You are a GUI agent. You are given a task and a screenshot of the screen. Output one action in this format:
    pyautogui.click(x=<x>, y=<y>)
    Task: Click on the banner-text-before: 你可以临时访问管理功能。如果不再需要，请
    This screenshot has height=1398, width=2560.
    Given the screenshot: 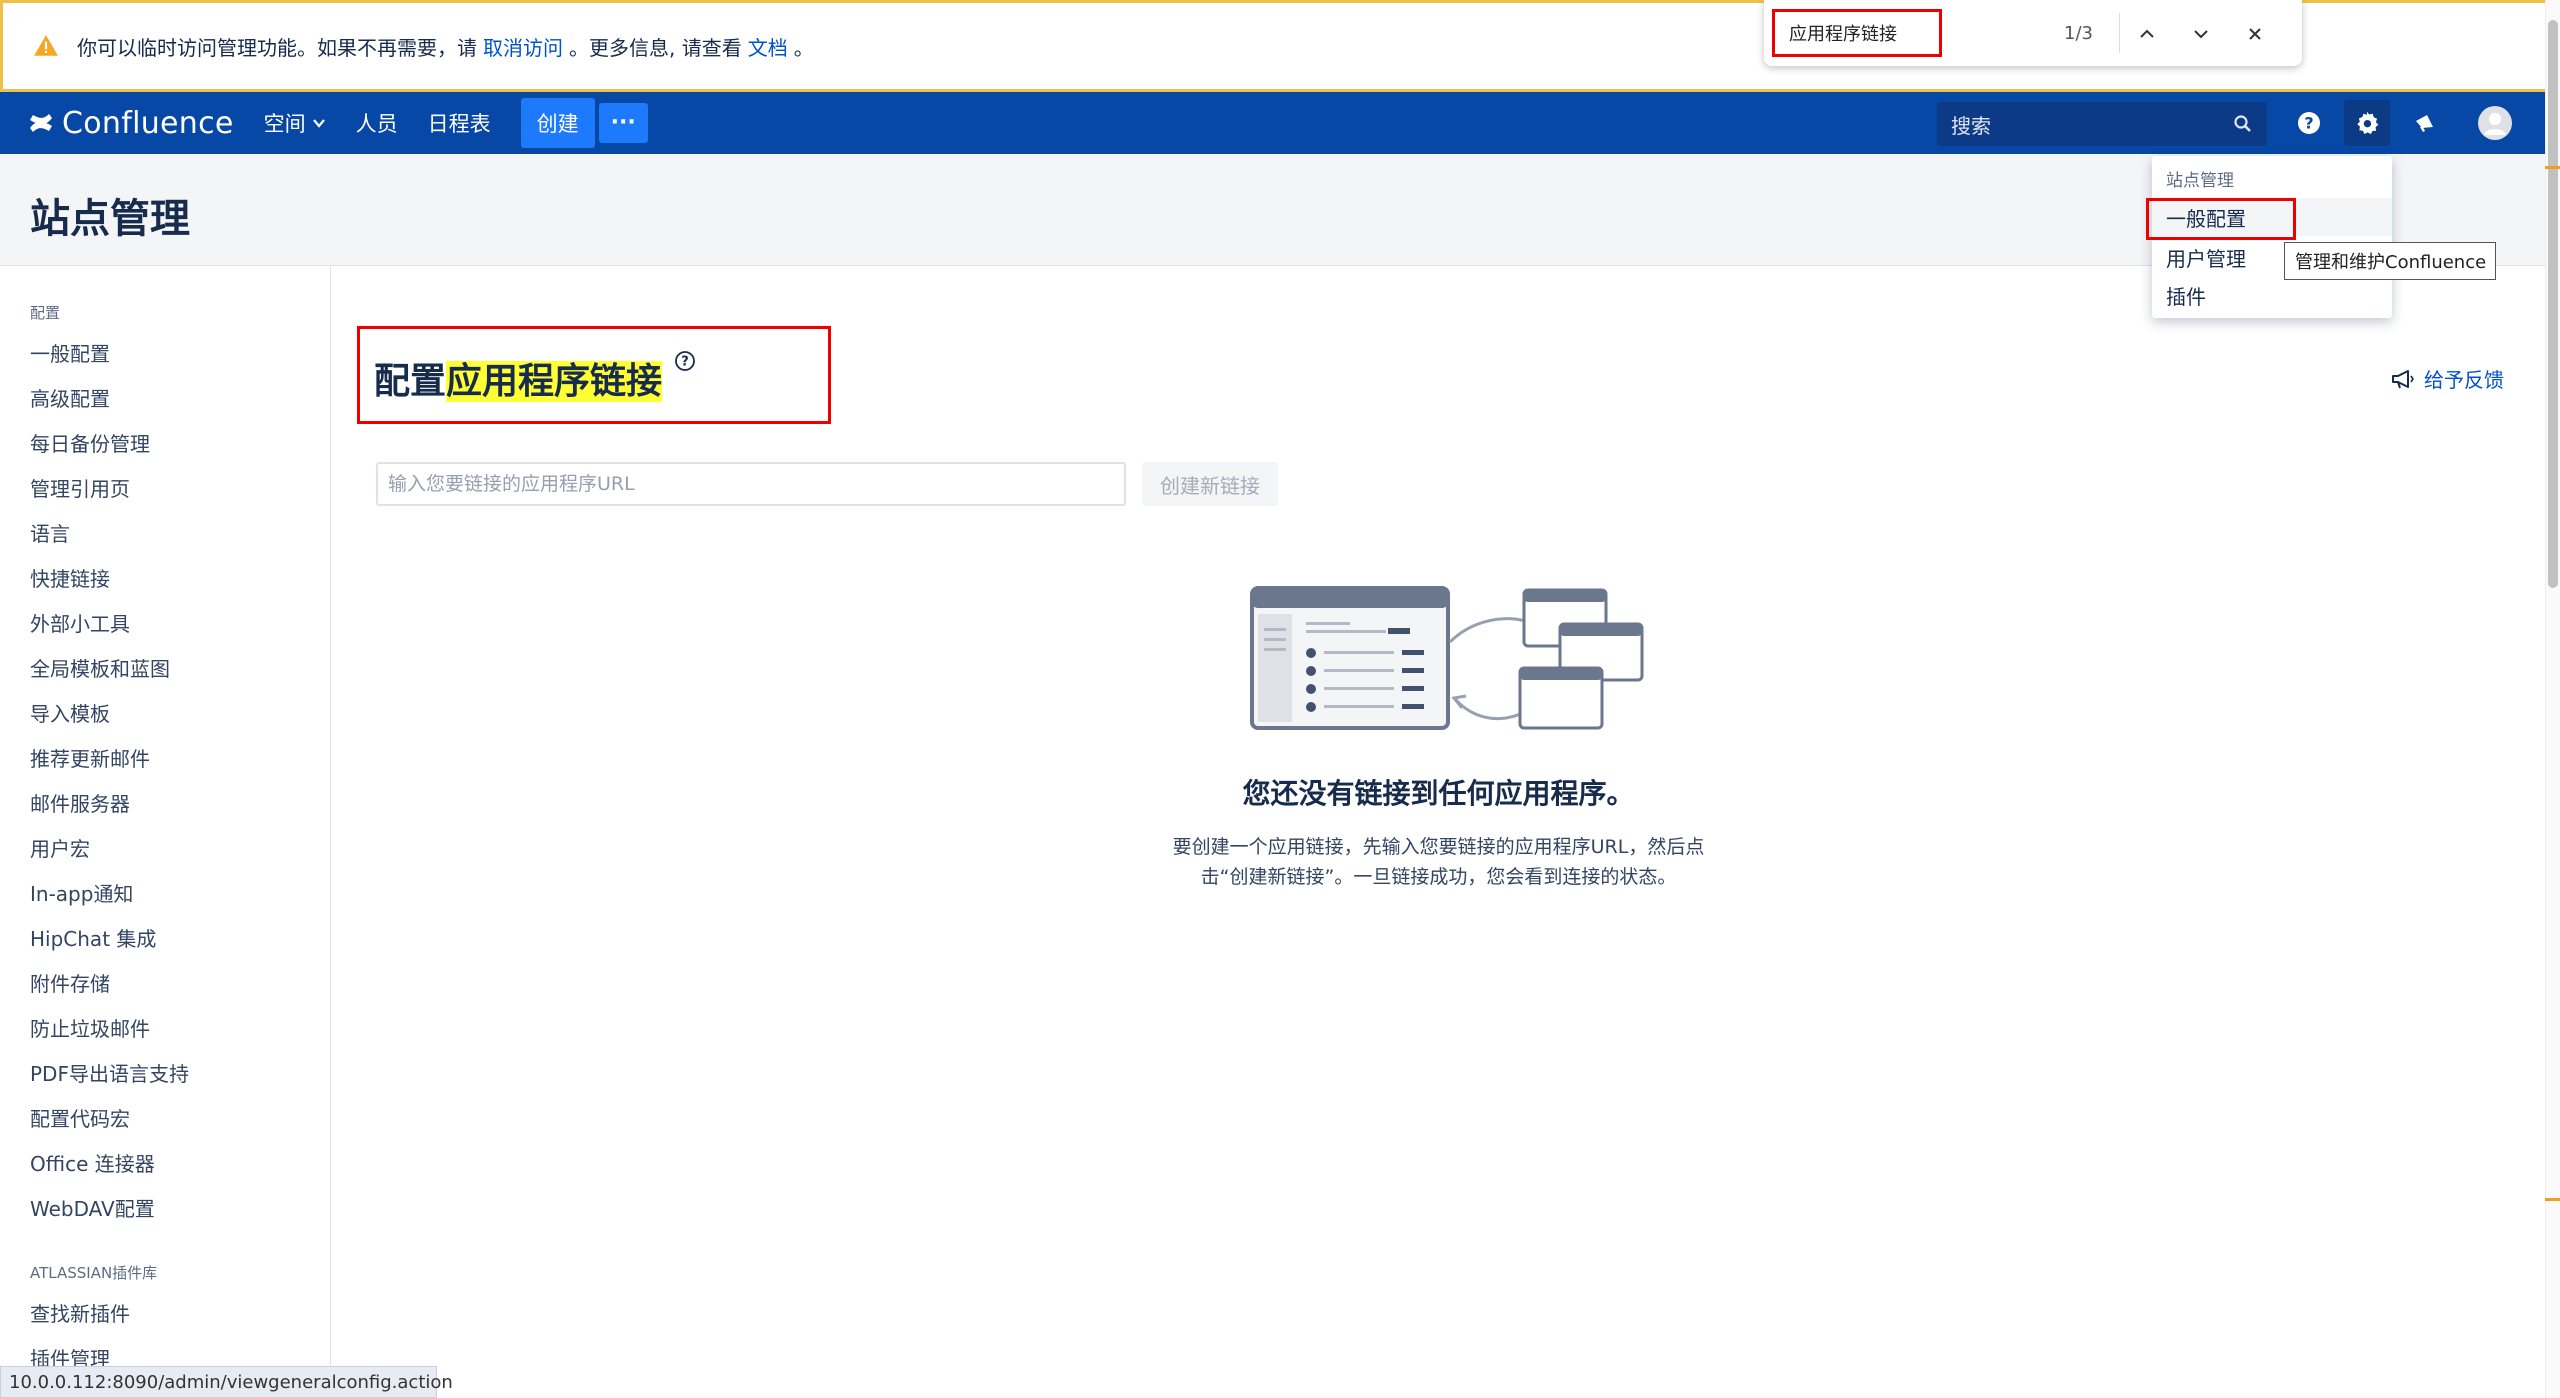 What is the action you would take?
    pyautogui.click(x=277, y=47)
    